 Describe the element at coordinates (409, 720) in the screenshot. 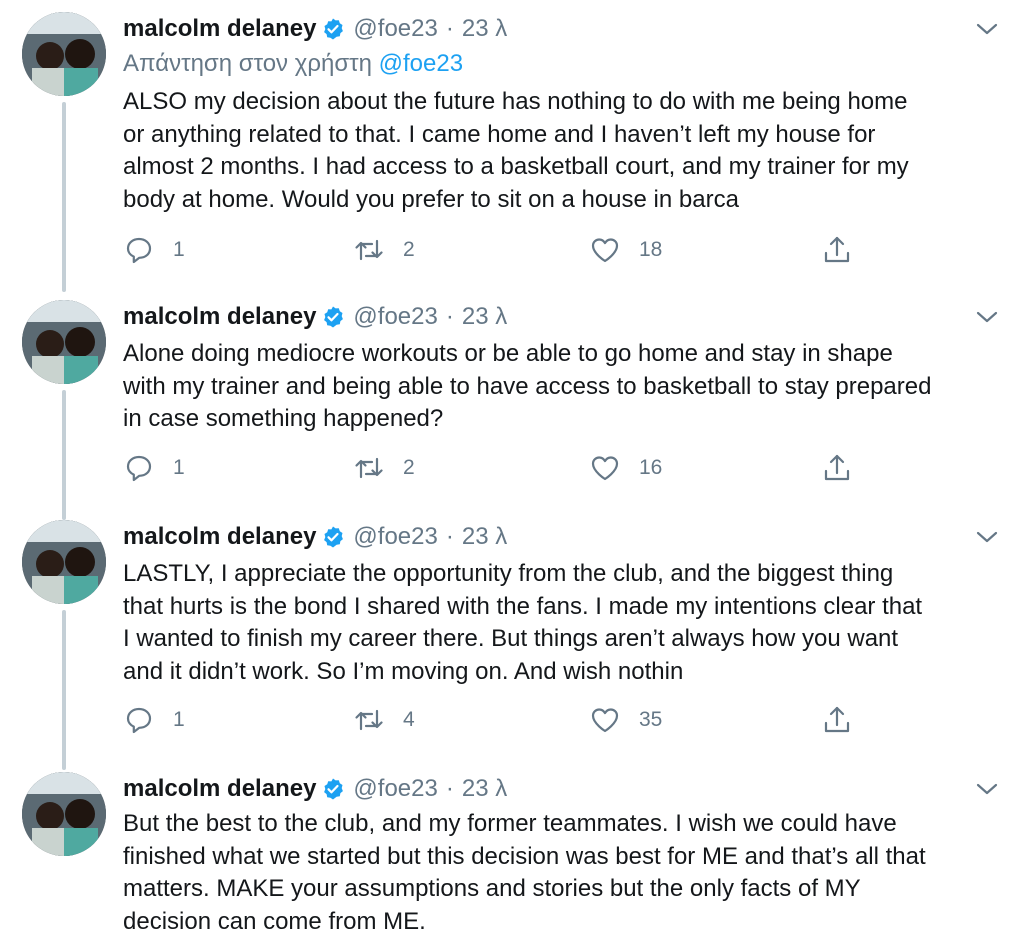

I see `retweet-count: 4` at that location.